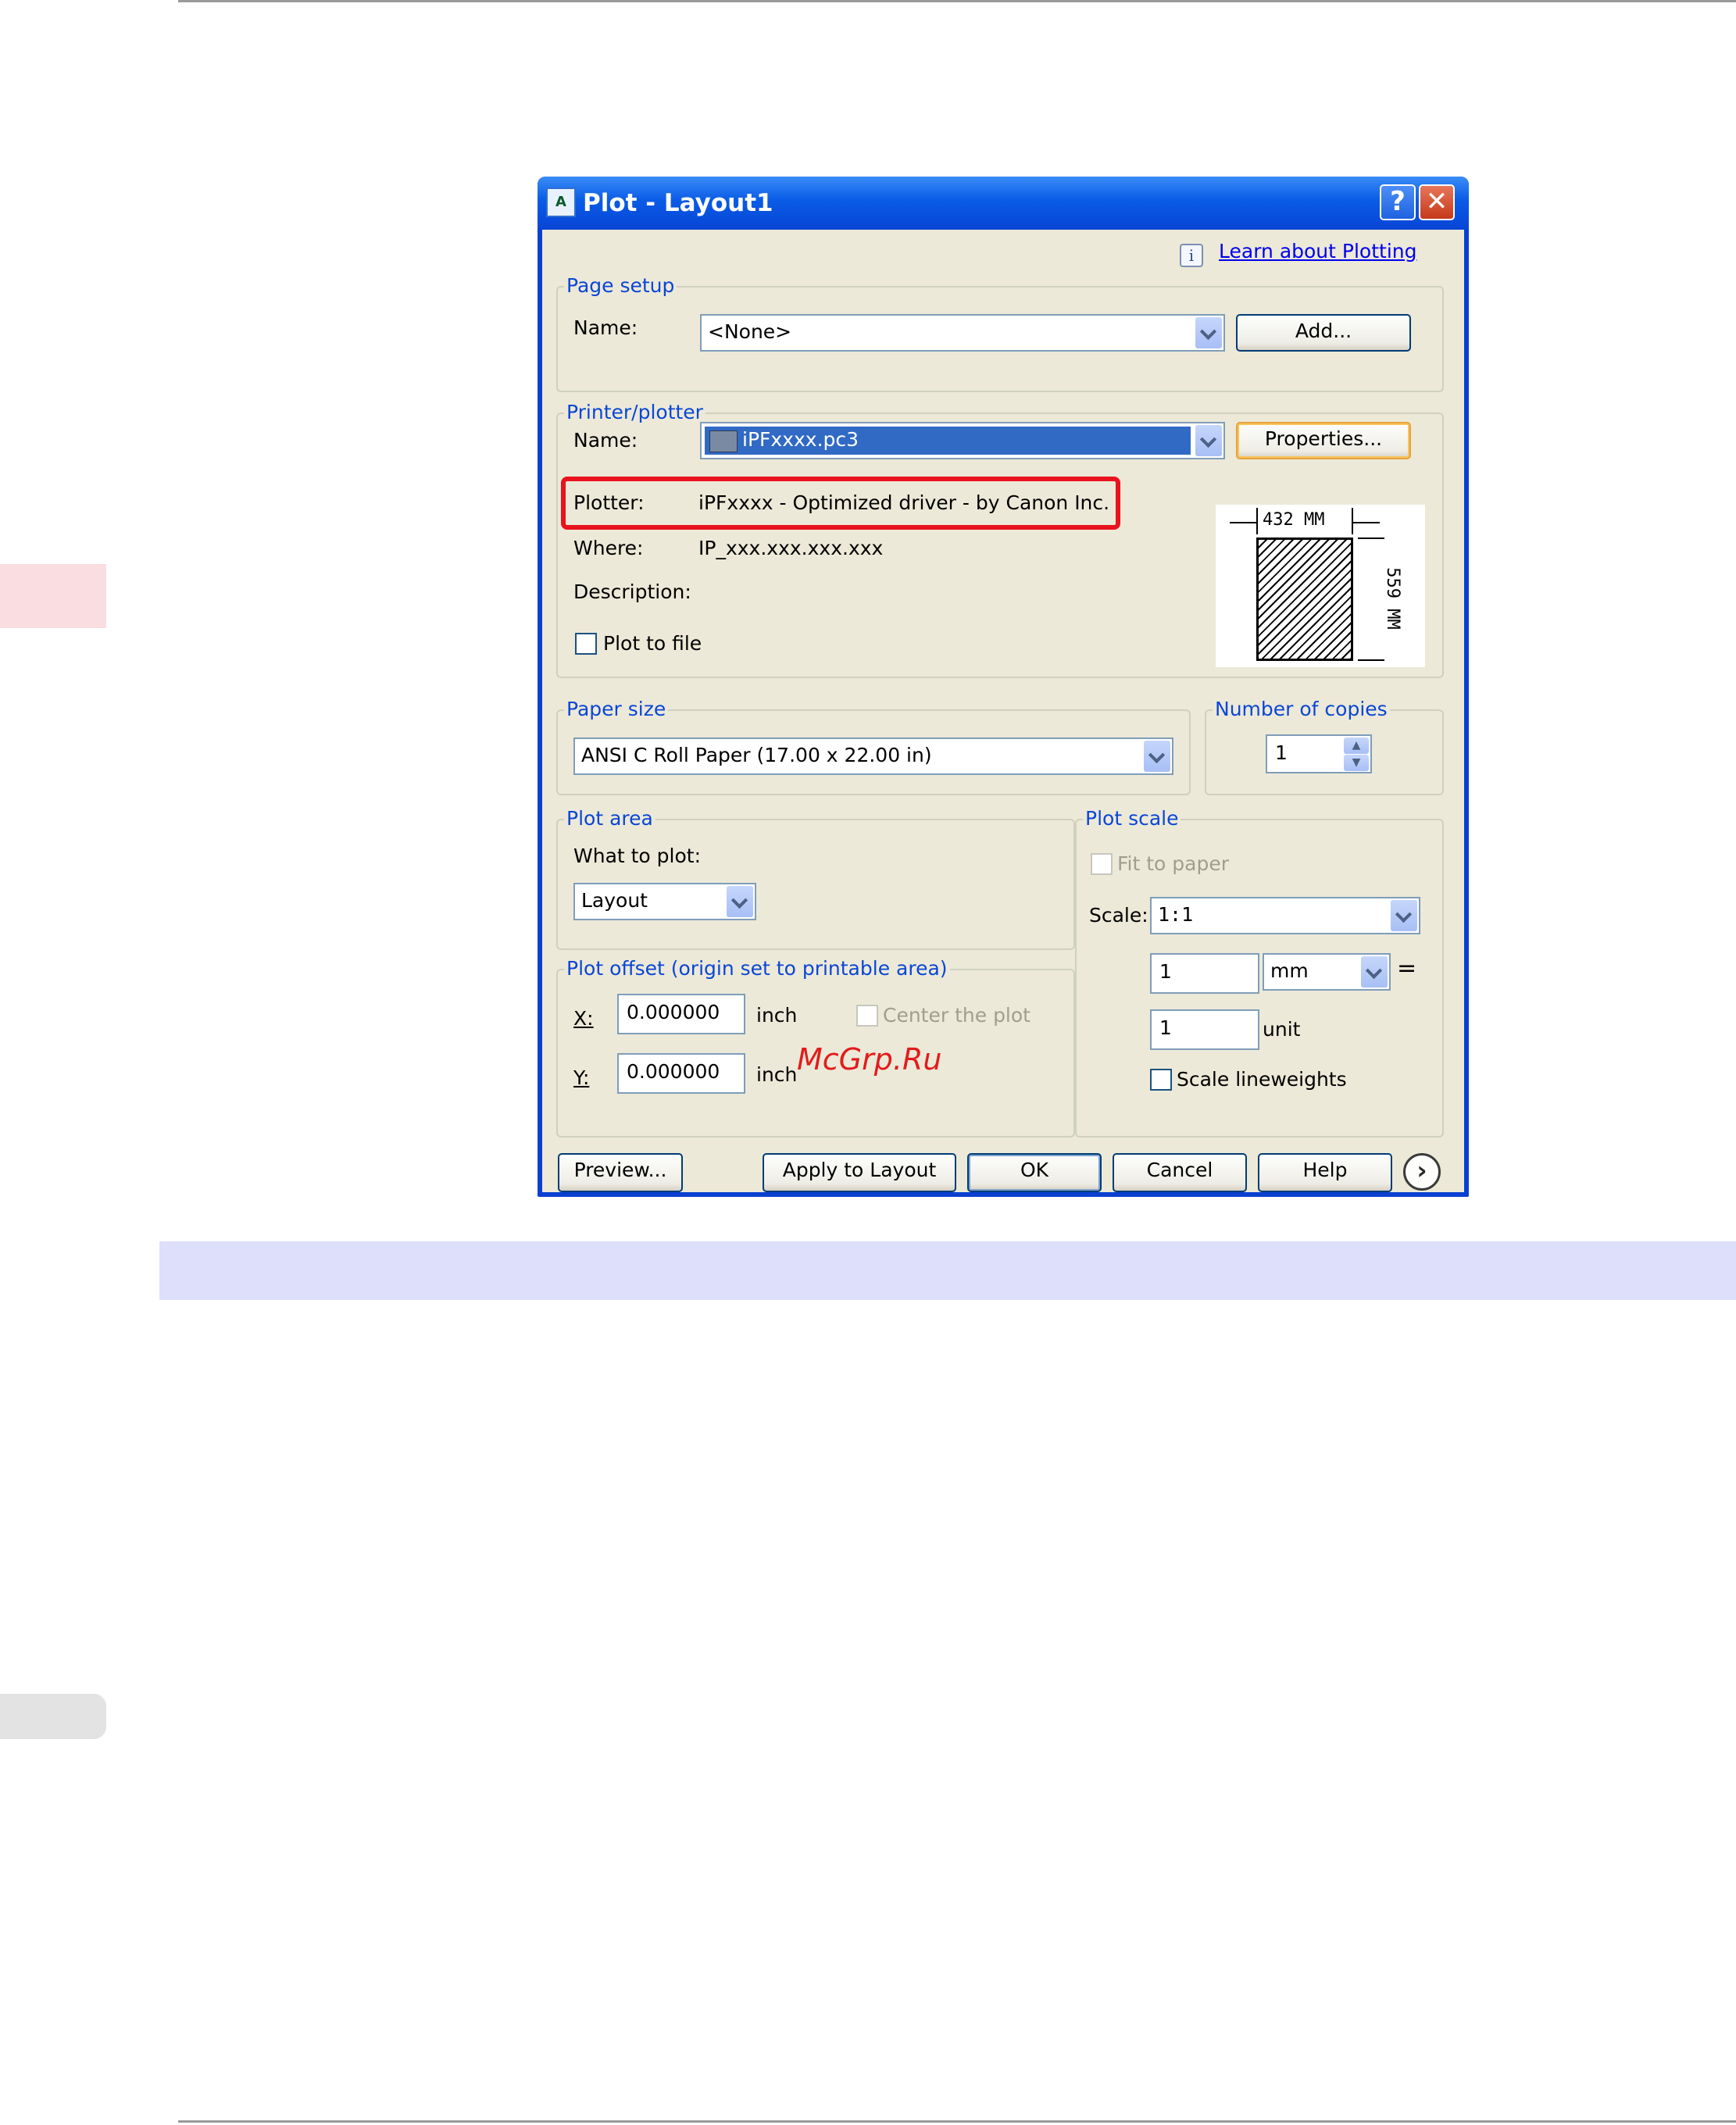  I want to click on printer-name-value: iPFxxxx.pc3, so click(800, 440).